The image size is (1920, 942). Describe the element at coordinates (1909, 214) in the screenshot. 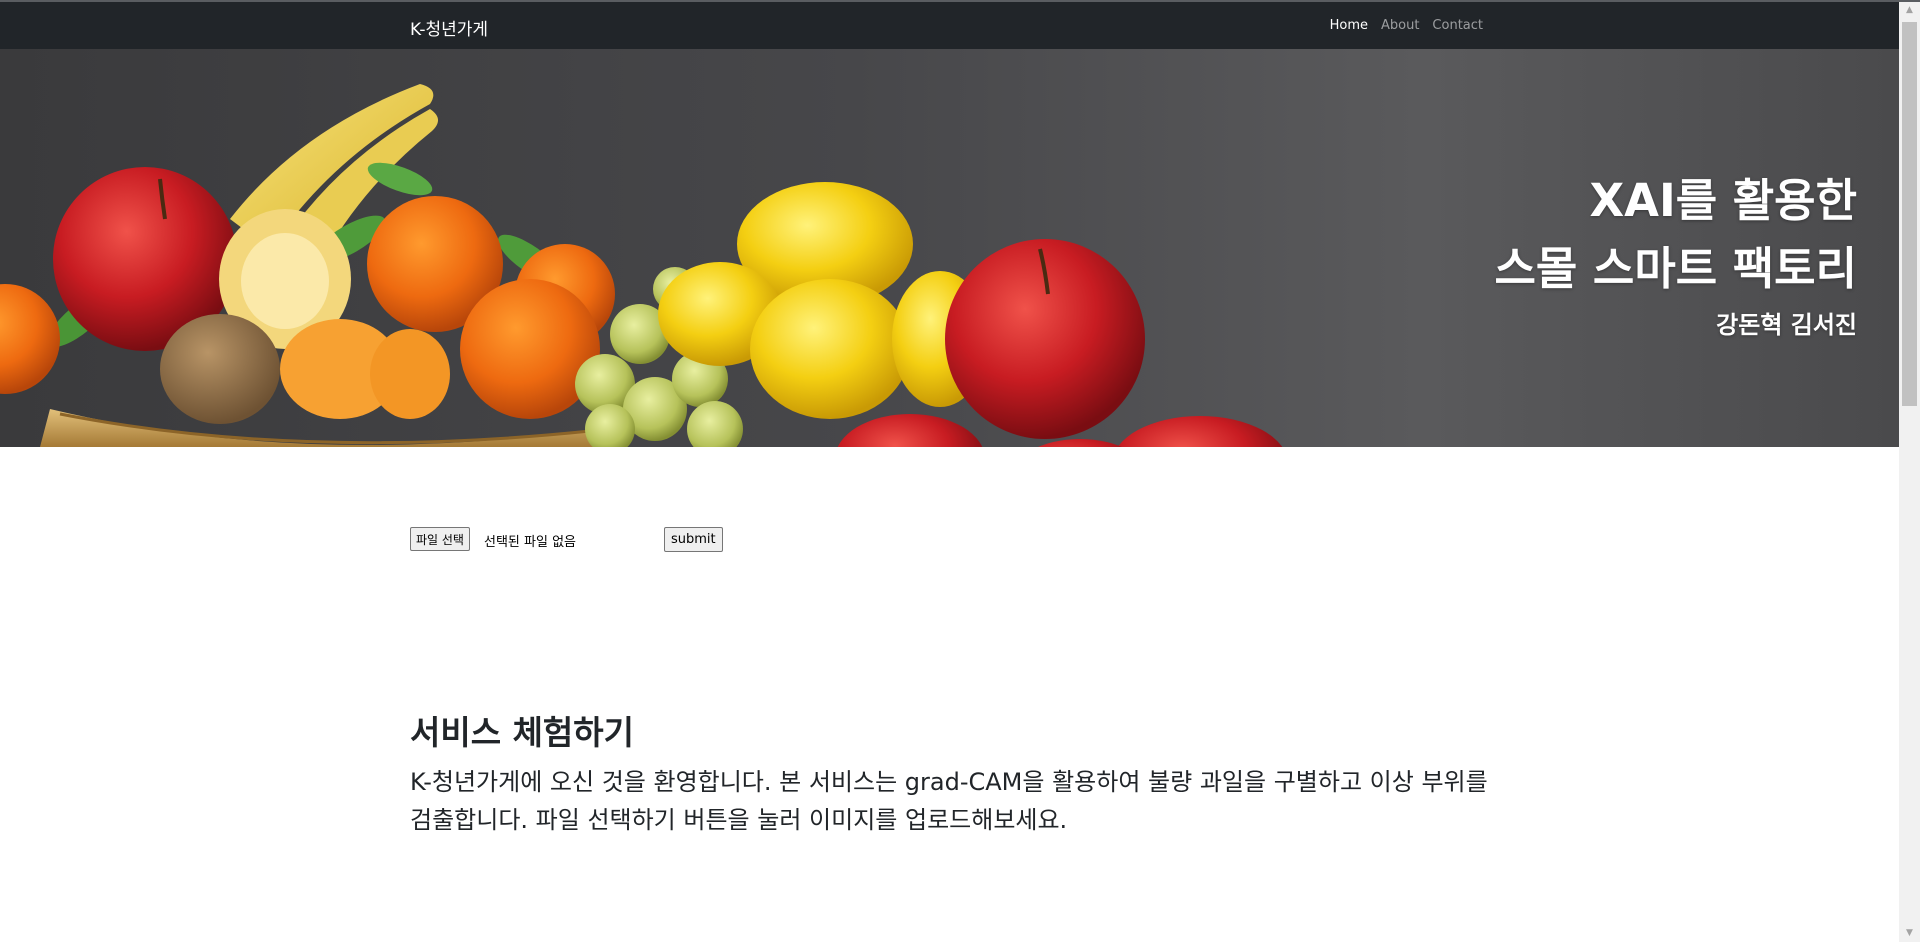

I see `scroll-thumb` at that location.